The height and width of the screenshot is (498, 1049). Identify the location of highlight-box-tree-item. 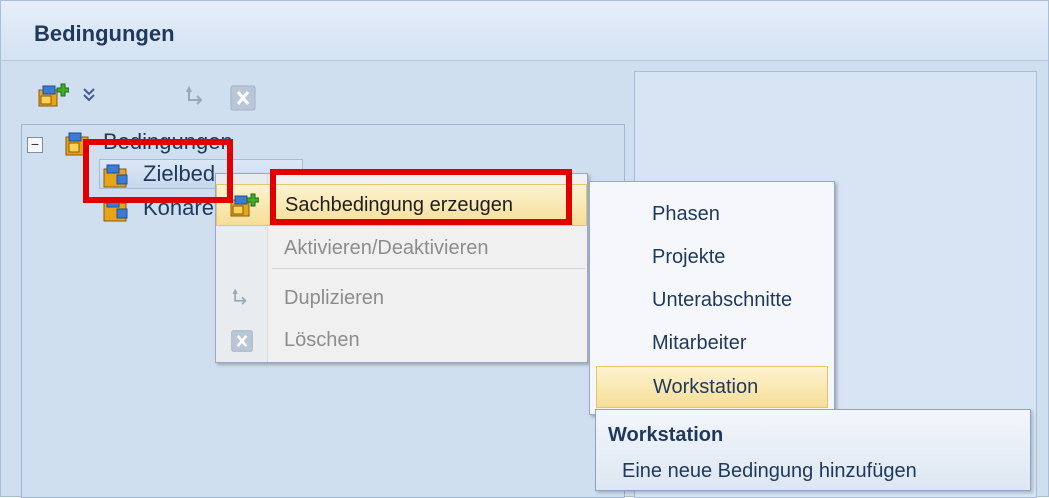
(158, 171).